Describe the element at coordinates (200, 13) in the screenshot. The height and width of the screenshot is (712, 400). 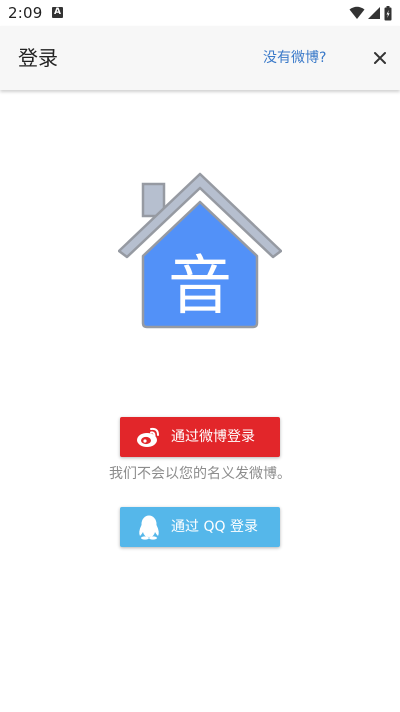
I see `status-bar: 2:09 A` at that location.